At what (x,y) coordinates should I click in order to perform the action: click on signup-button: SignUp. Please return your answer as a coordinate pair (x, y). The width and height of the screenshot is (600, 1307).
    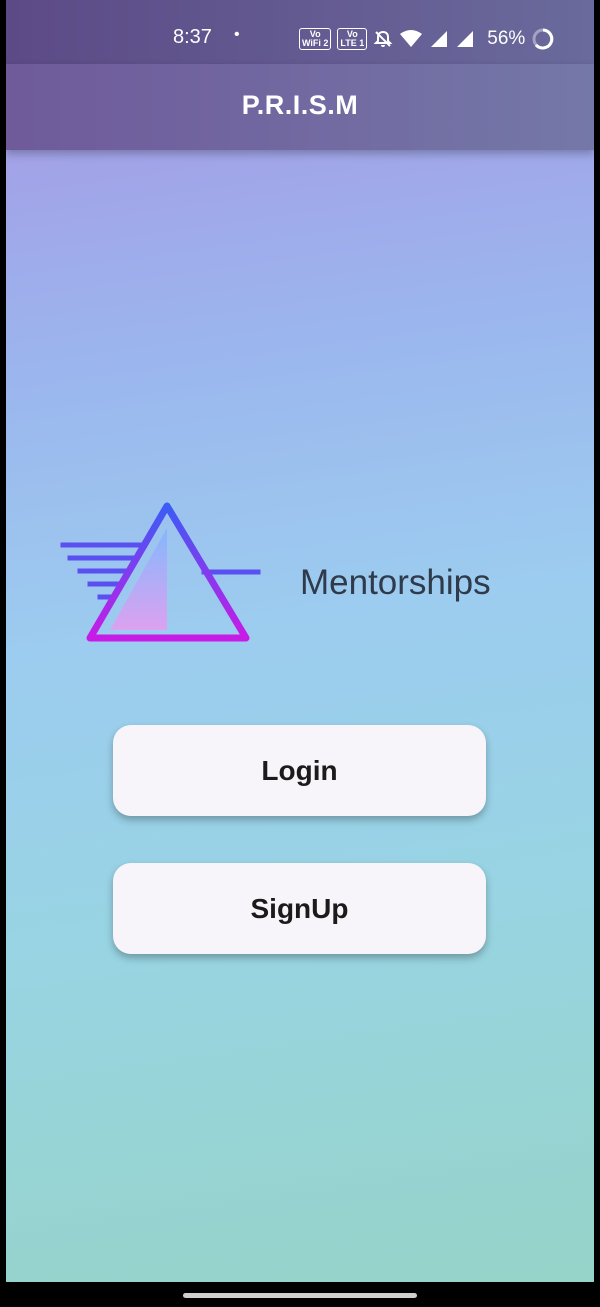
    Looking at the image, I should click on (299, 908).